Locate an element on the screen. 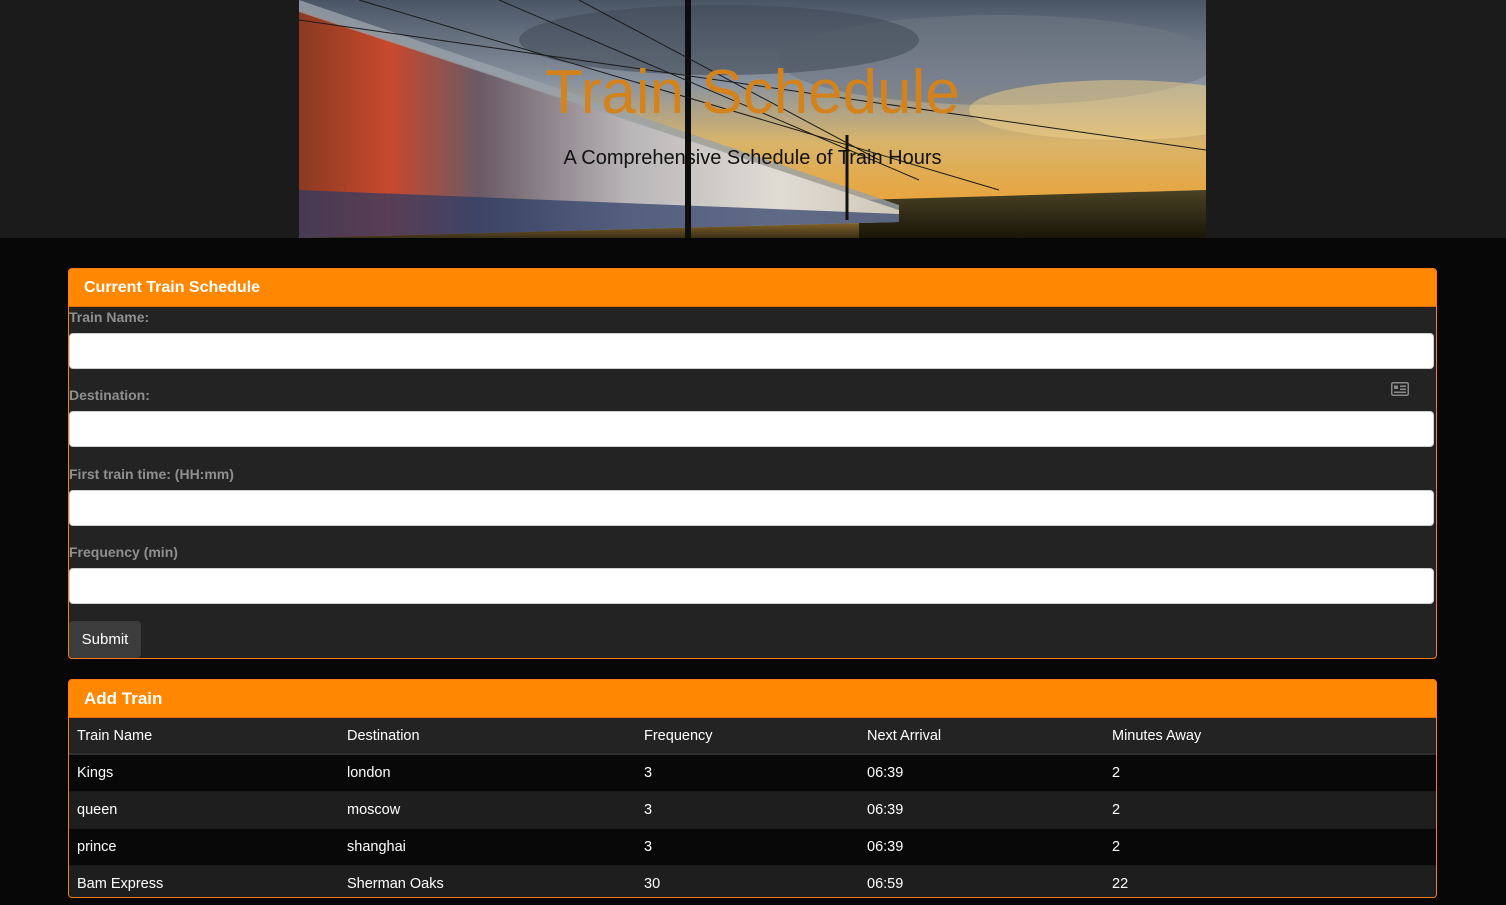 This screenshot has height=905, width=1506. submit-button: Submit is located at coordinates (105, 639).